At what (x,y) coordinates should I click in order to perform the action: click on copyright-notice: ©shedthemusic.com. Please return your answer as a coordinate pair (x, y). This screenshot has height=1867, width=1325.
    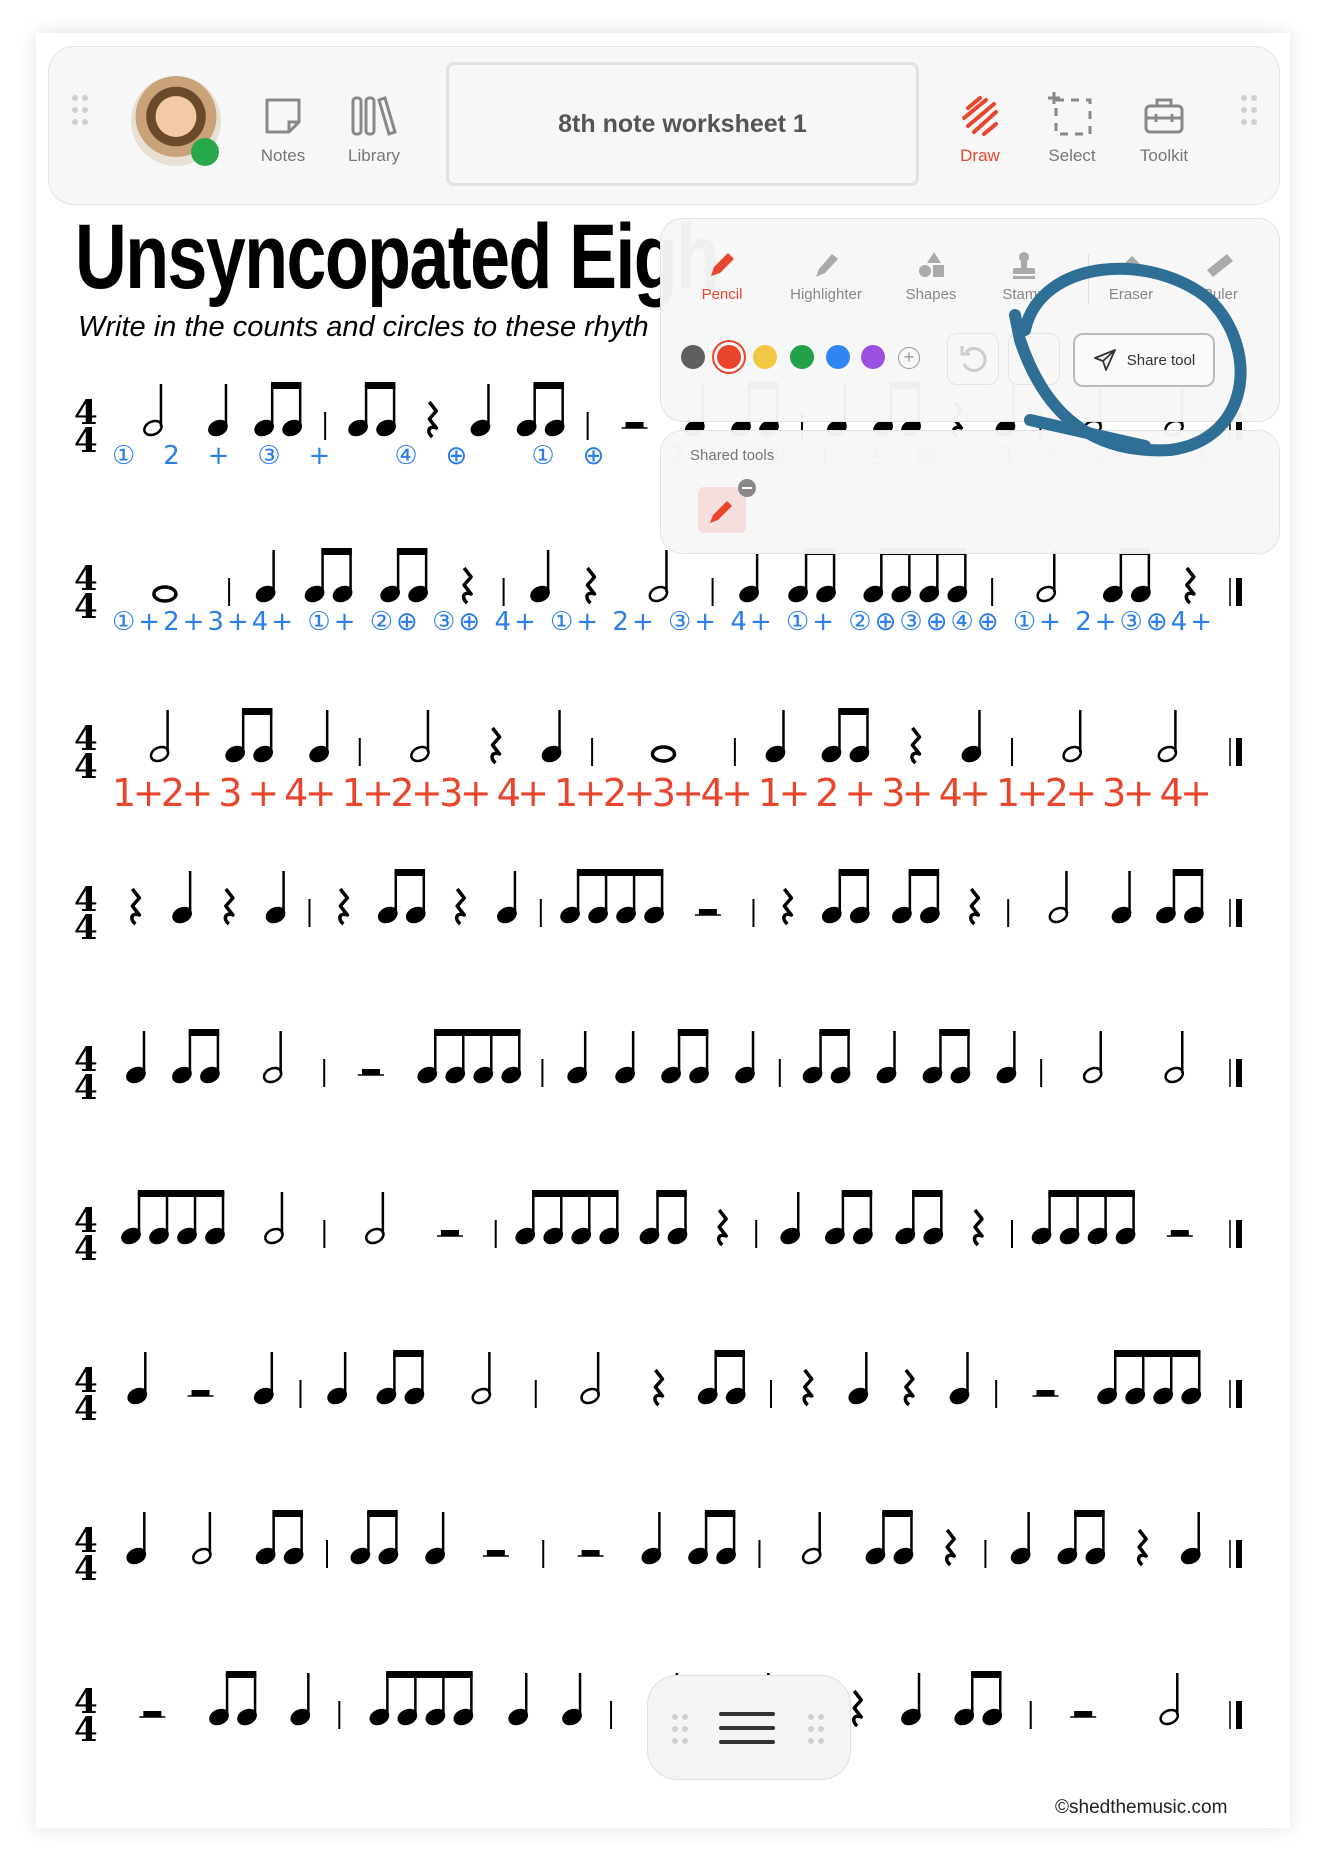
    Looking at the image, I should click on (1141, 1807).